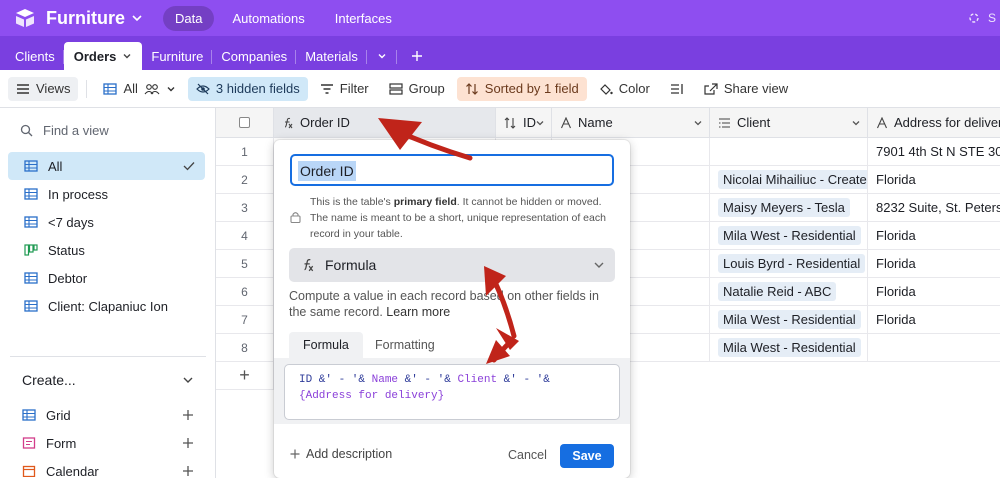 This screenshot has height=478, width=1000. Describe the element at coordinates (452, 265) in the screenshot. I see `field-type-select: Formula` at that location.